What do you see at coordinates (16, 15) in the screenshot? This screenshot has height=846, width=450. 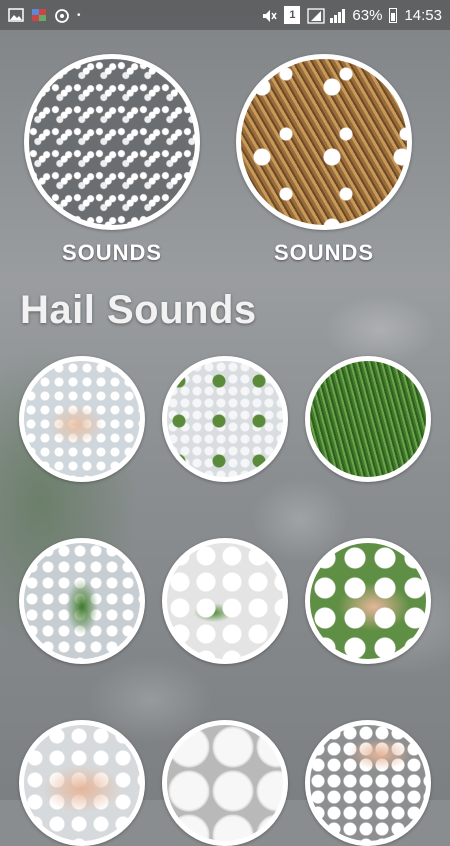 I see `gallery-icon` at bounding box center [16, 15].